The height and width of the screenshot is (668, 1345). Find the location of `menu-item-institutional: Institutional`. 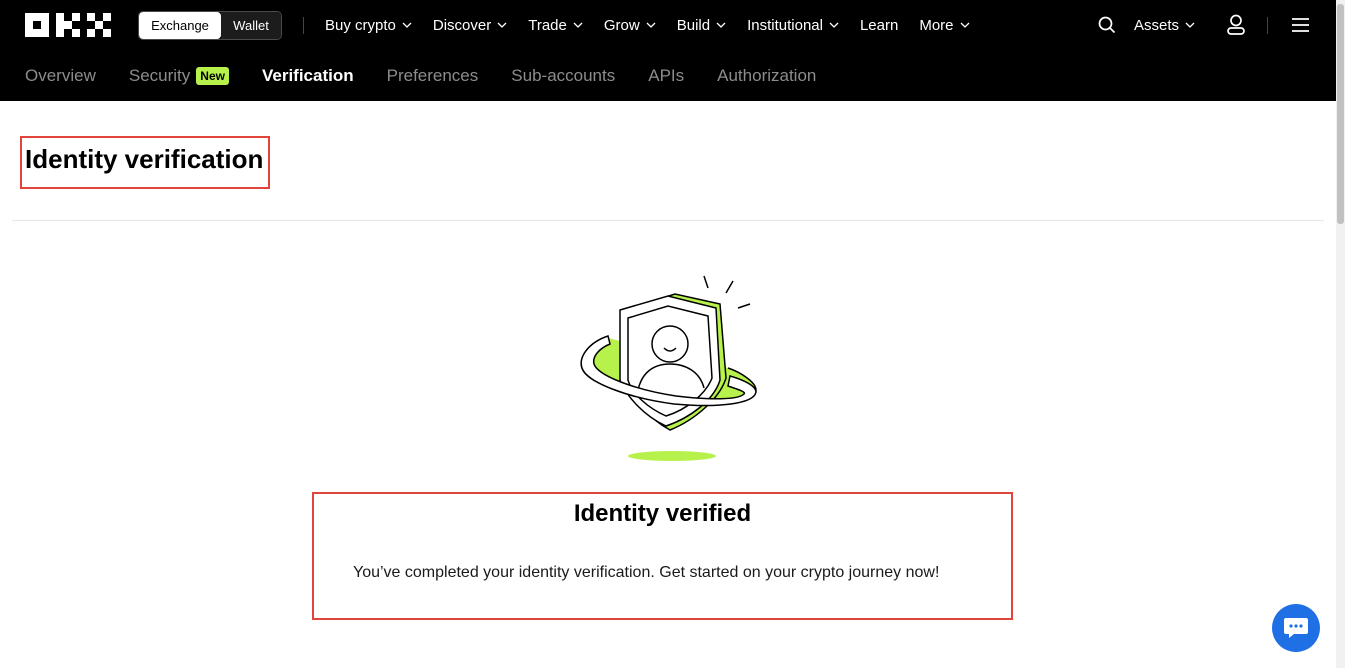

menu-item-institutional: Institutional is located at coordinates (793, 25).